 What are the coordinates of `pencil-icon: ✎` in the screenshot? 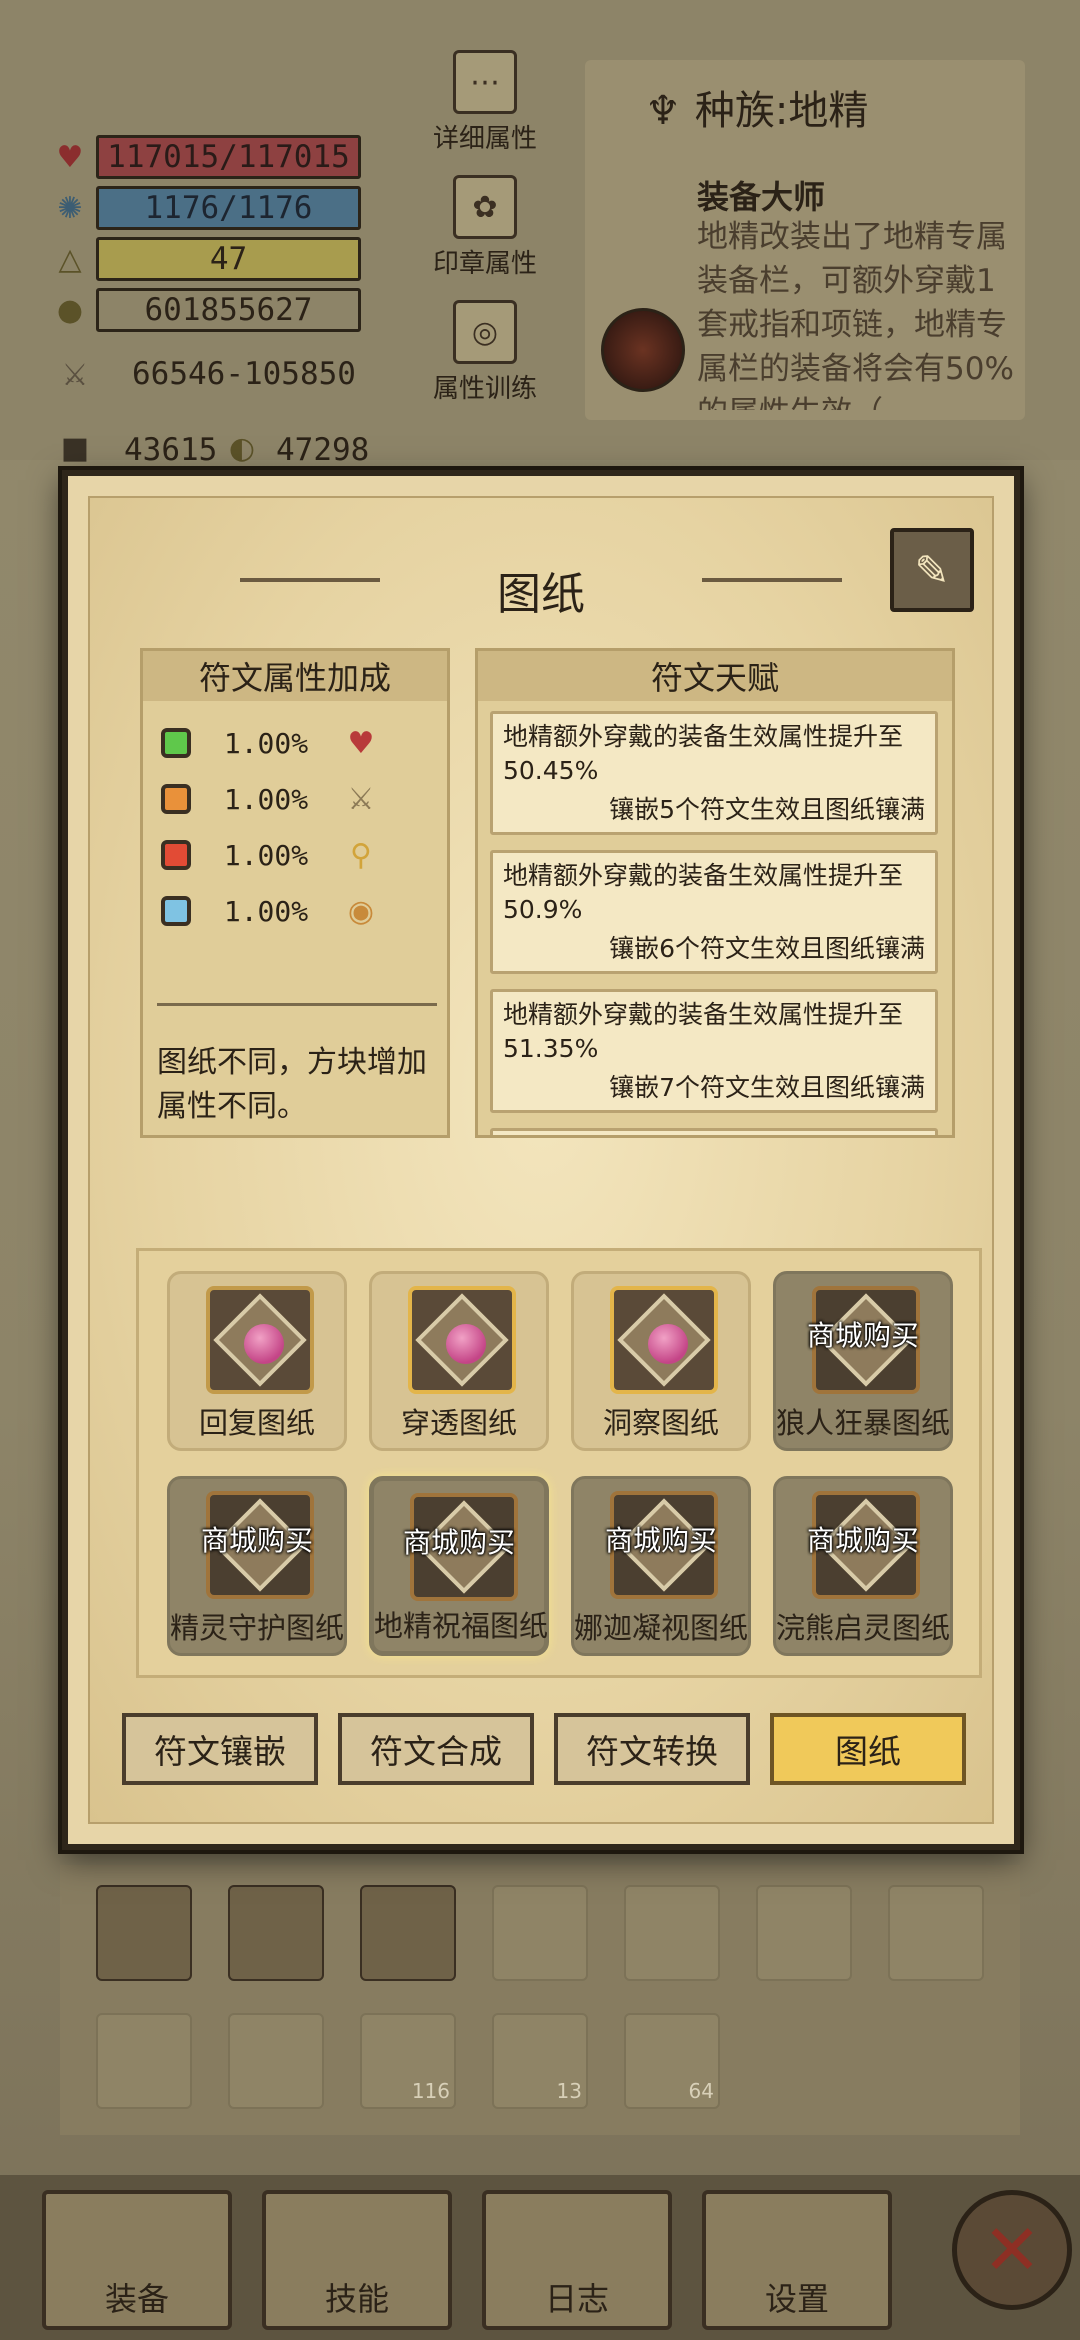 It's located at (932, 570).